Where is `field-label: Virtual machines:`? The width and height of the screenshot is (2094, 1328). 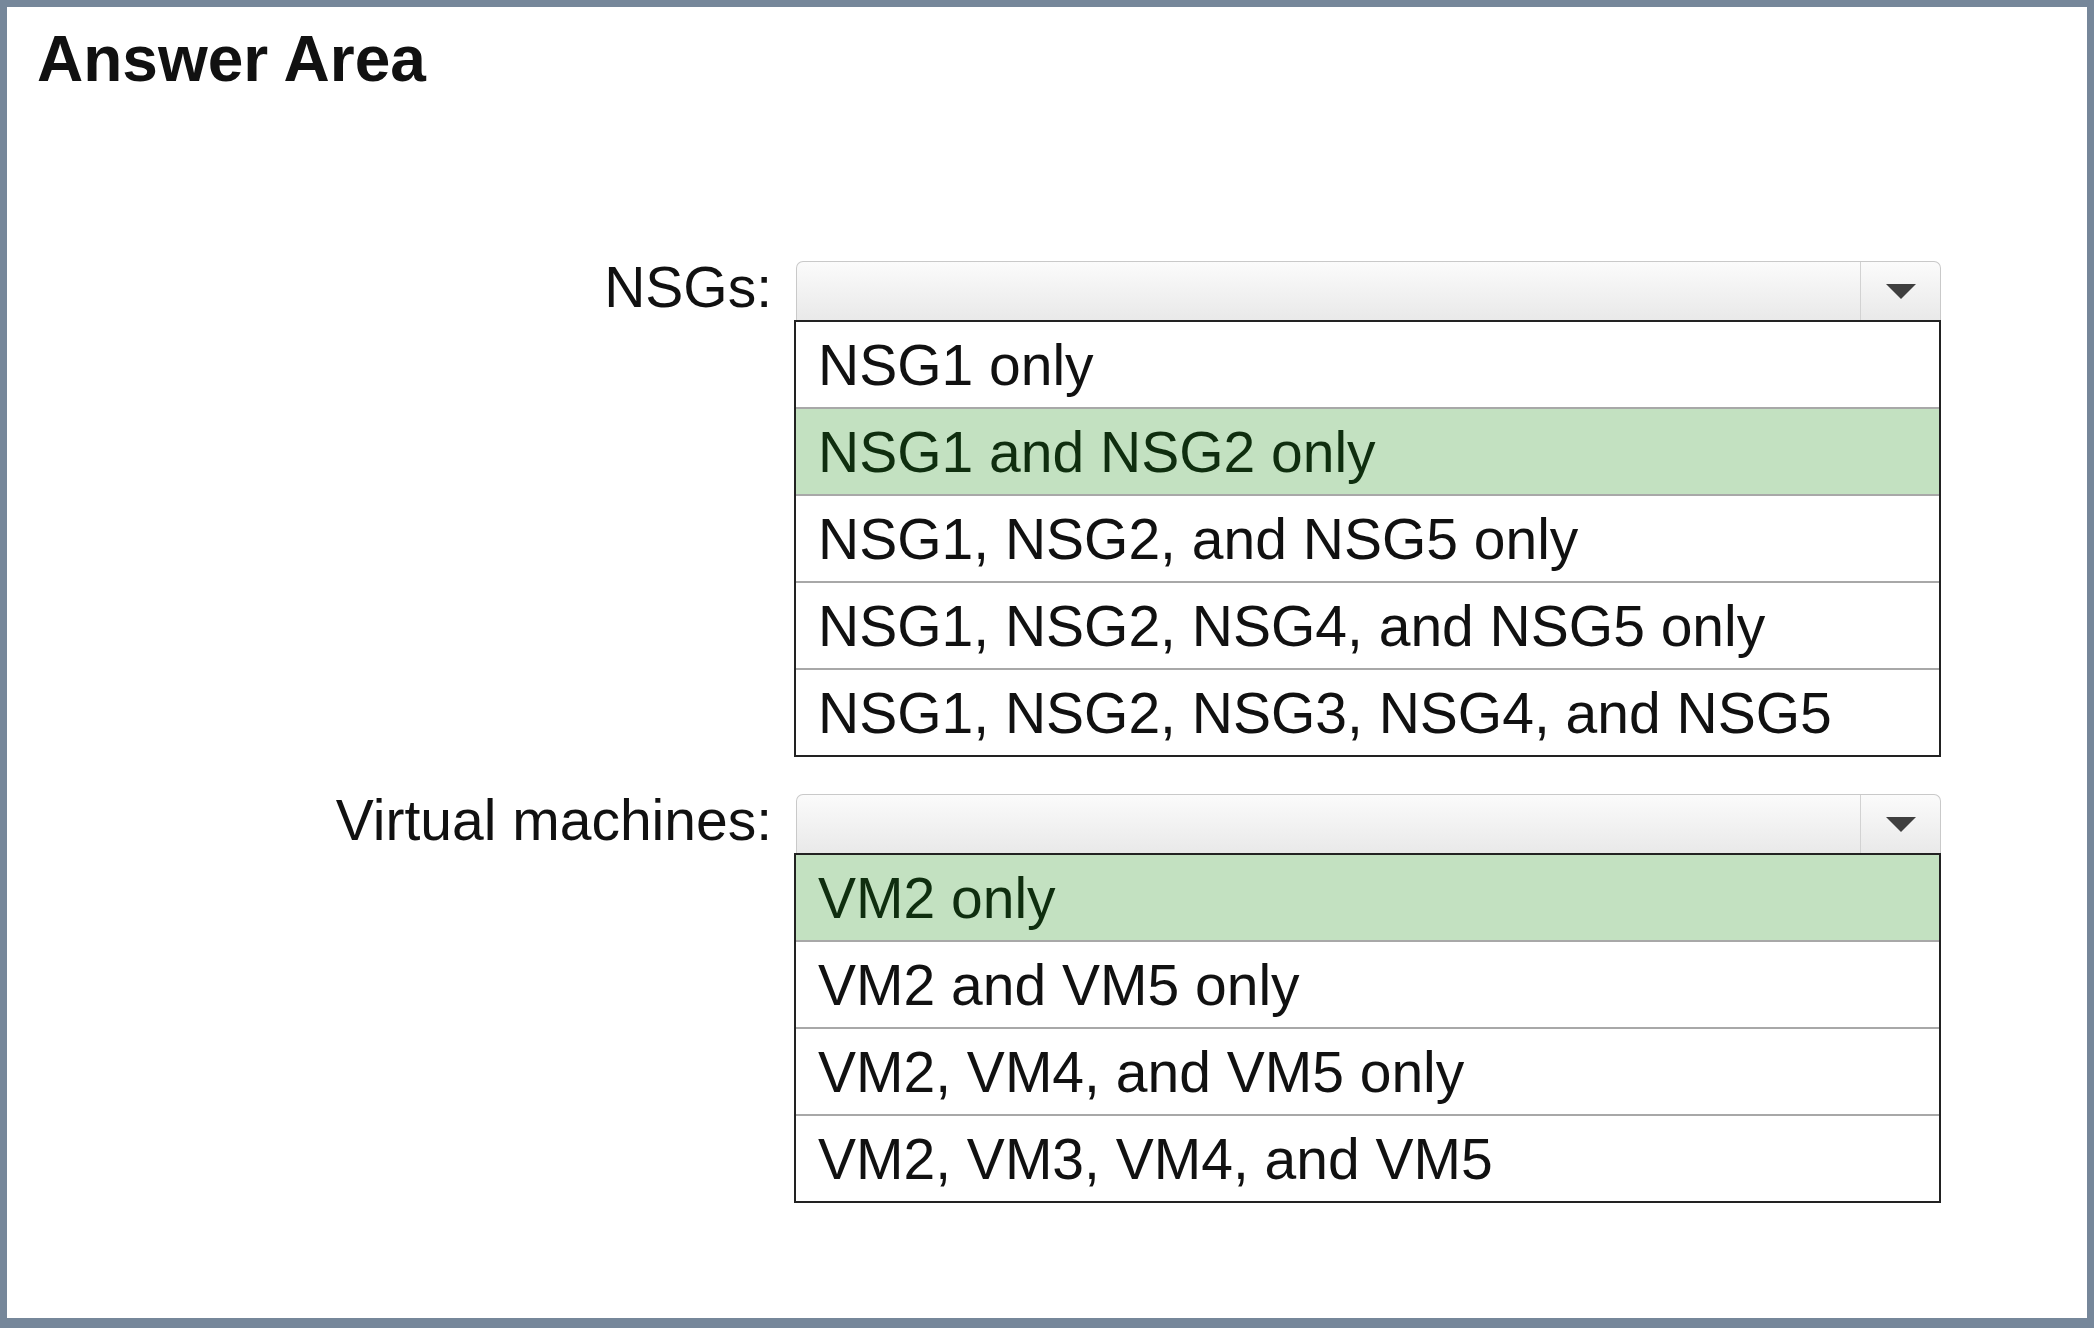 field-label: Virtual machines: is located at coordinates (553, 820).